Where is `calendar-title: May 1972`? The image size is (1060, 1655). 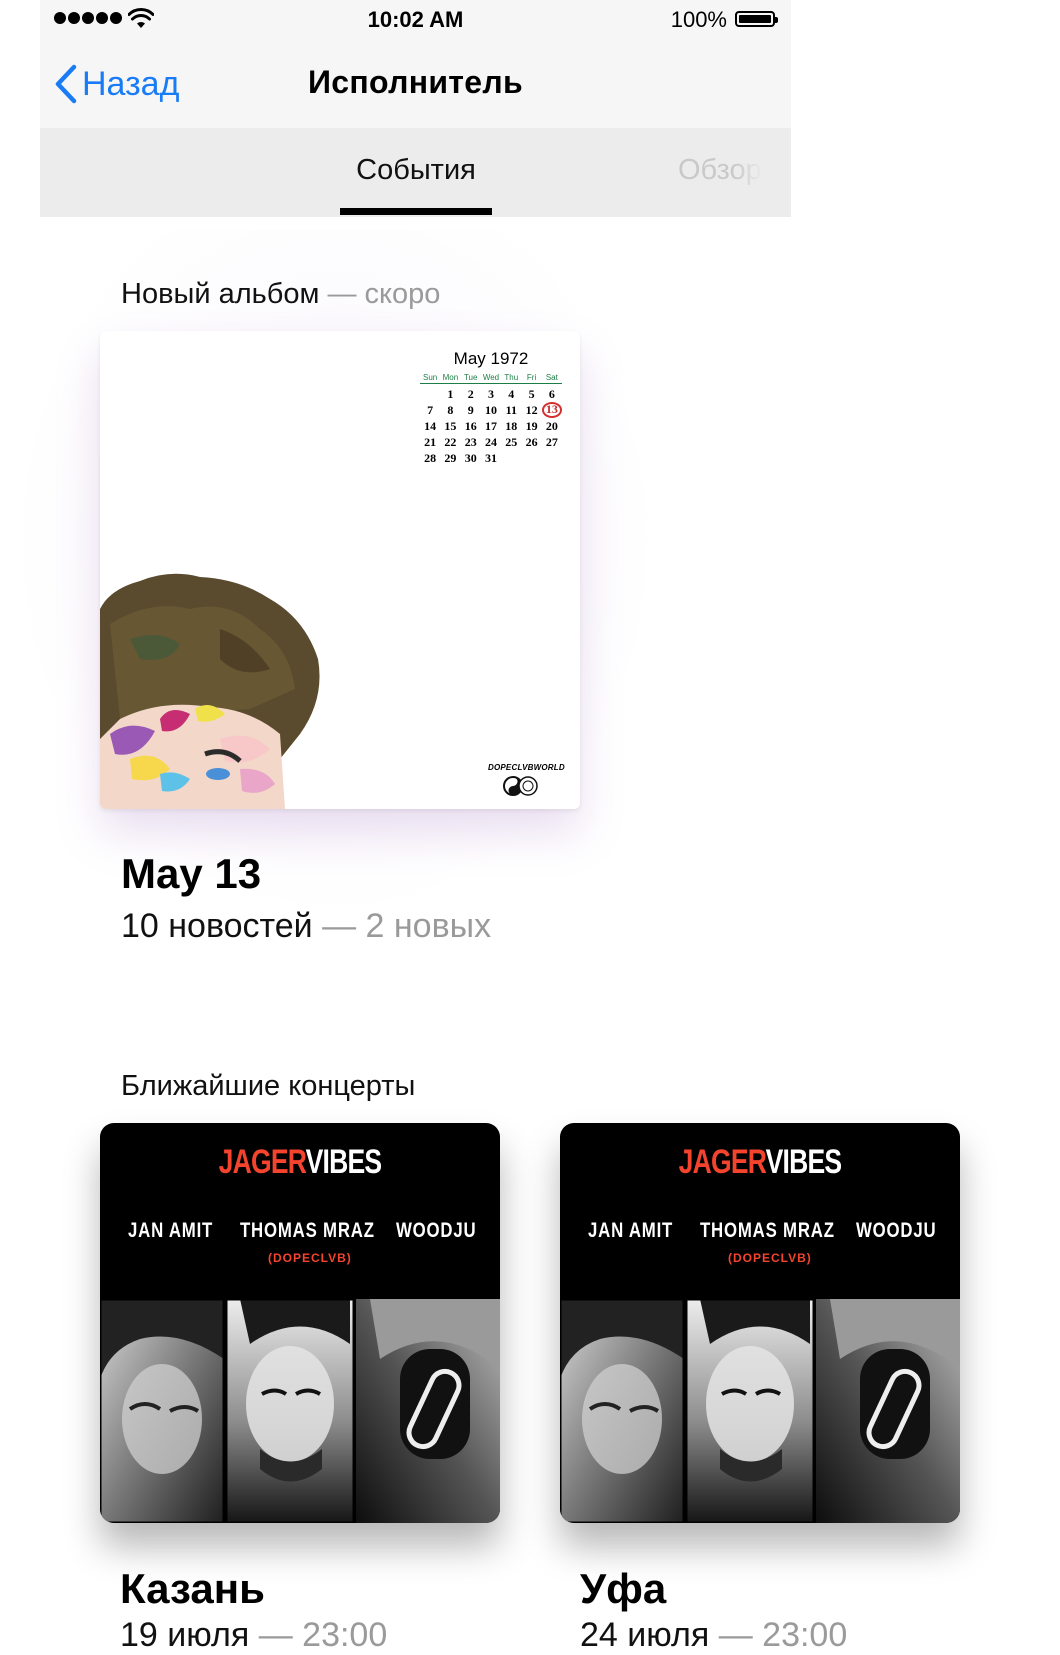
calendar-title: May 1972 is located at coordinates (491, 358).